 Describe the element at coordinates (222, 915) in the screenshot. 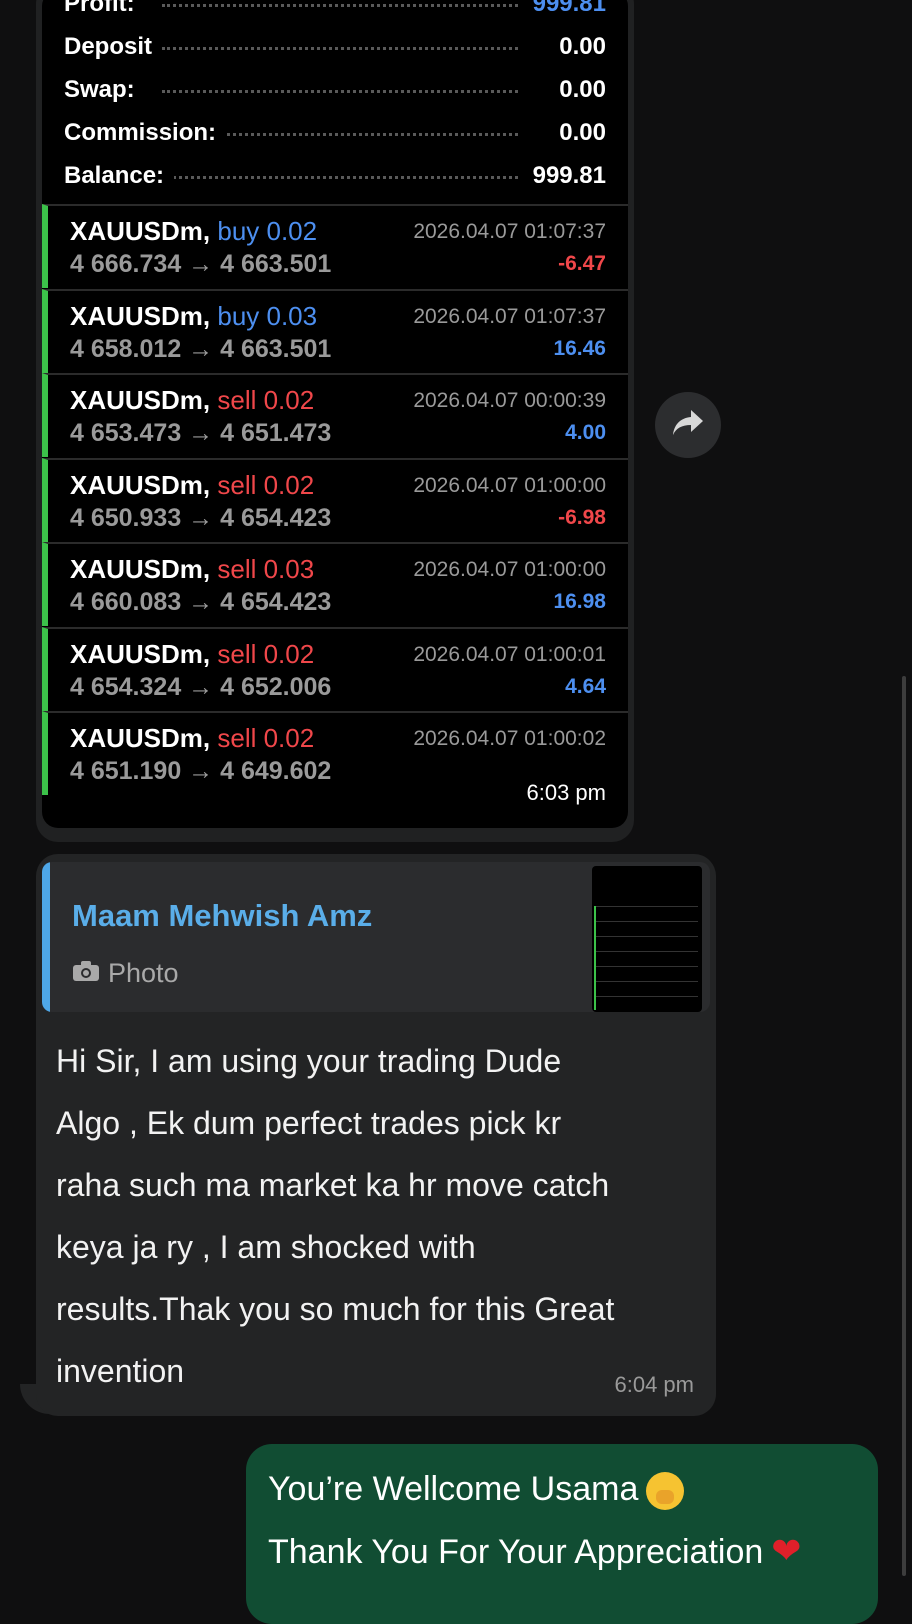

I see `quote-sender-name: Maam Mehwish Amz` at that location.